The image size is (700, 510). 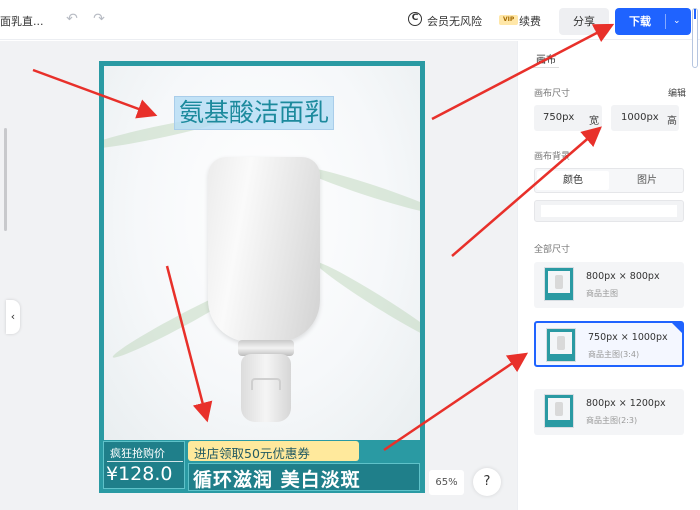 What do you see at coordinates (677, 21) in the screenshot?
I see `chevron-down-icon: ⌄` at bounding box center [677, 21].